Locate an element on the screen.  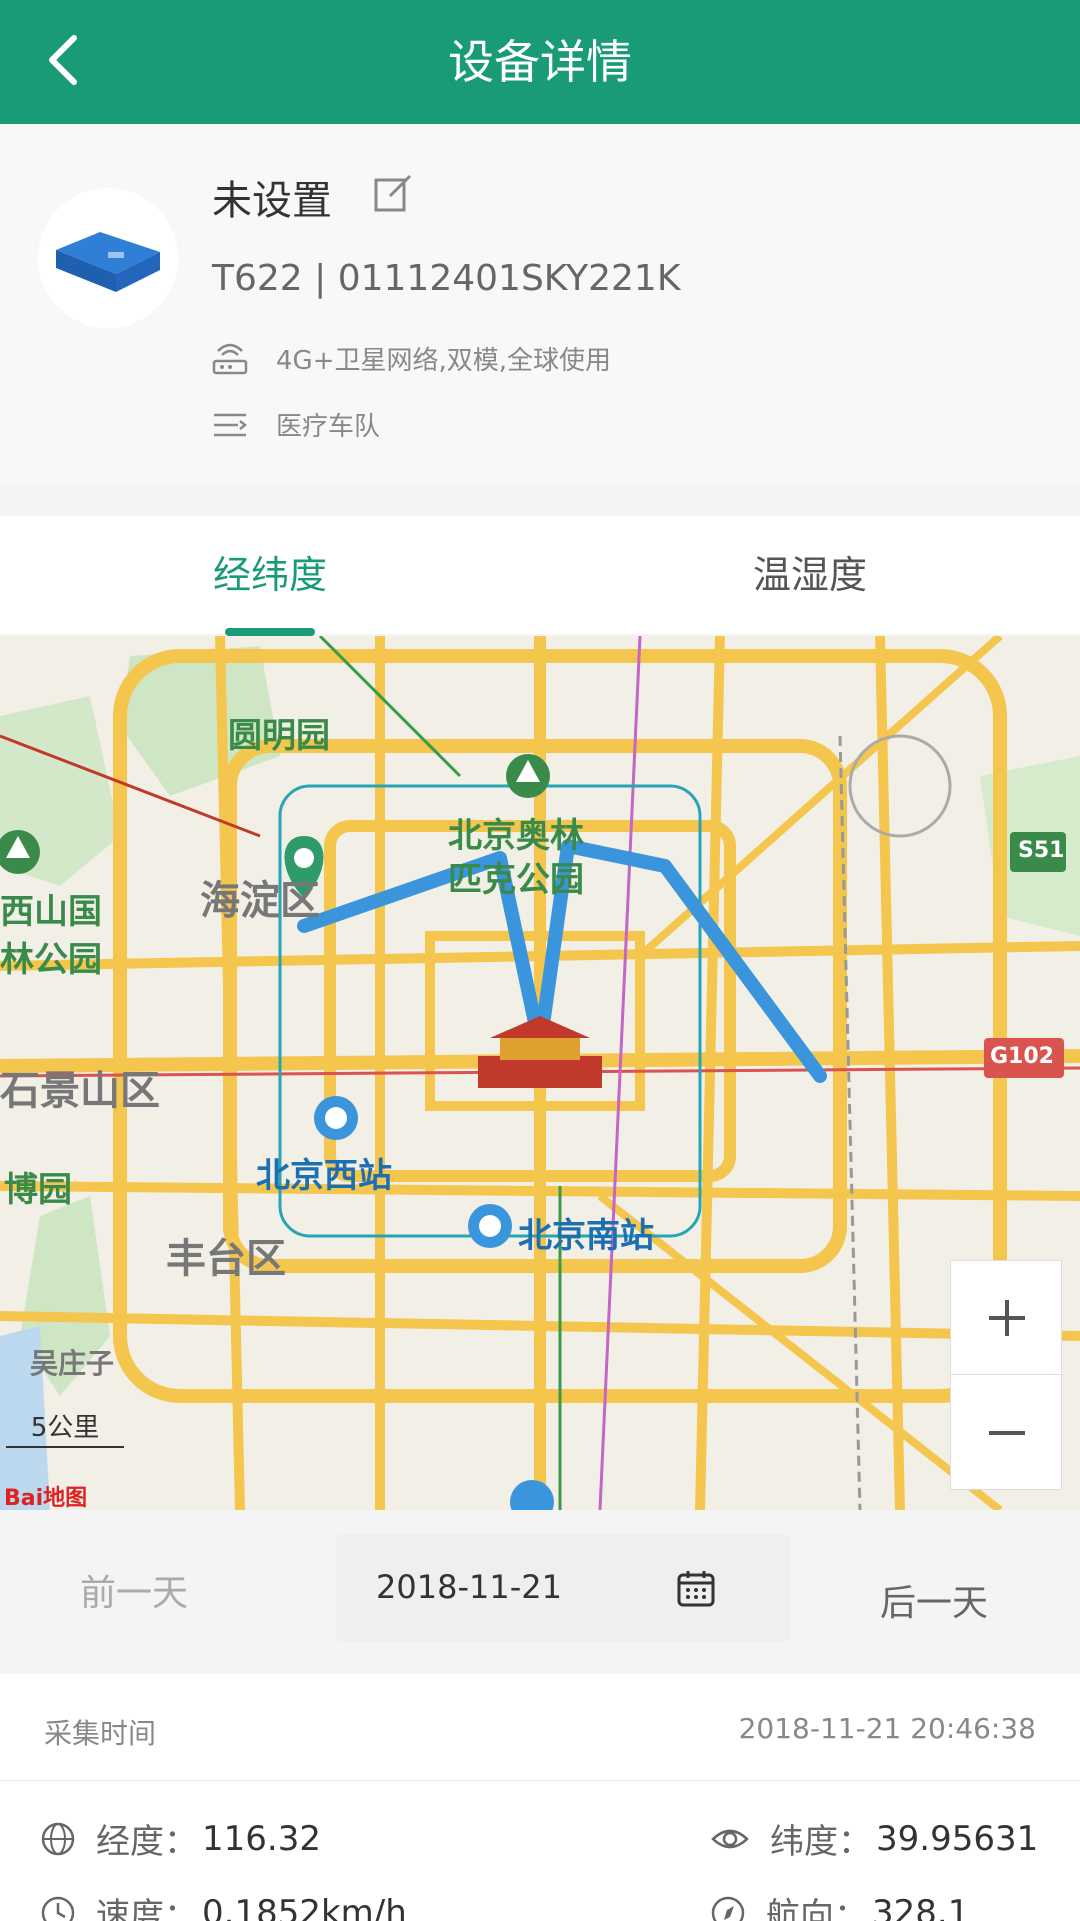
map-label: 北京西站 is located at coordinates (324, 1176).